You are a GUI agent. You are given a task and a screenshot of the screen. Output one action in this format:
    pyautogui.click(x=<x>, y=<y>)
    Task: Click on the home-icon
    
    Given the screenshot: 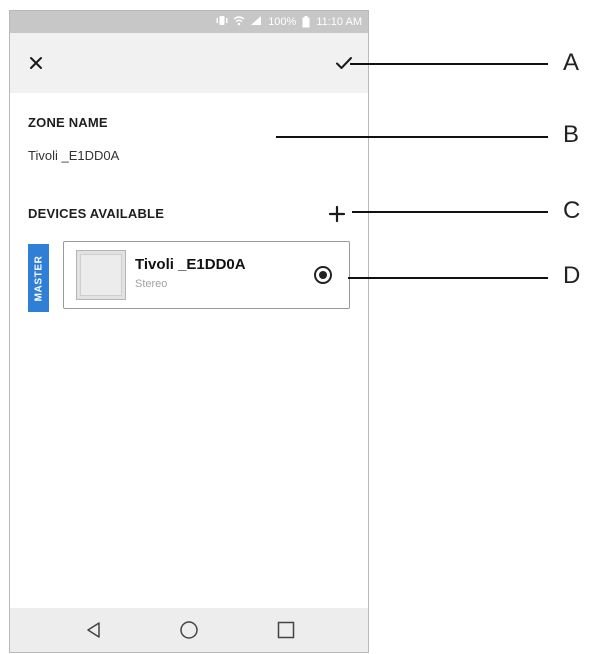 What is the action you would take?
    pyautogui.click(x=189, y=630)
    